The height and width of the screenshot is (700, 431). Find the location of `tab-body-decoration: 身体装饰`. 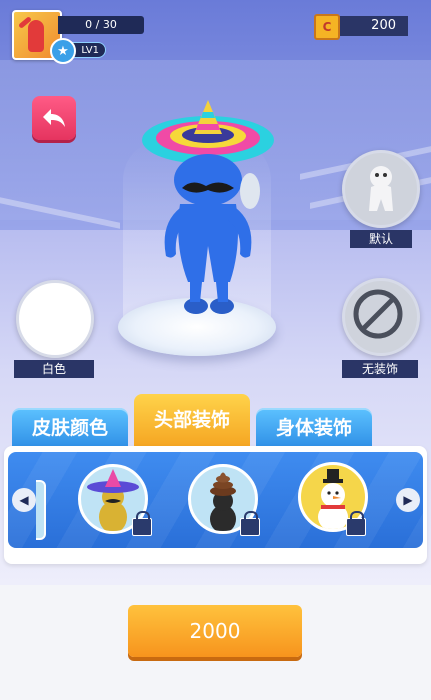

tab-body-decoration: 身体装饰 is located at coordinates (314, 428).